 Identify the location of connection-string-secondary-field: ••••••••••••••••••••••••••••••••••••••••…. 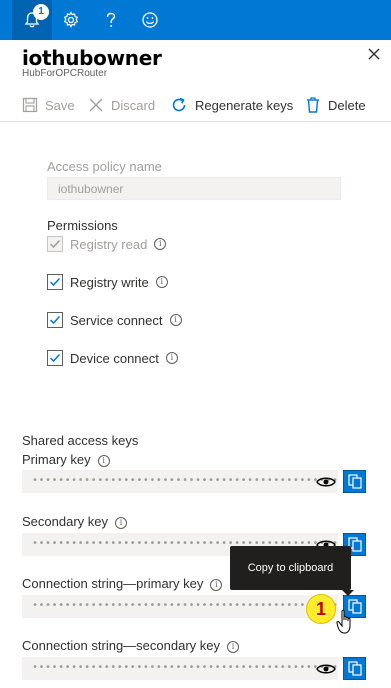
(180, 668).